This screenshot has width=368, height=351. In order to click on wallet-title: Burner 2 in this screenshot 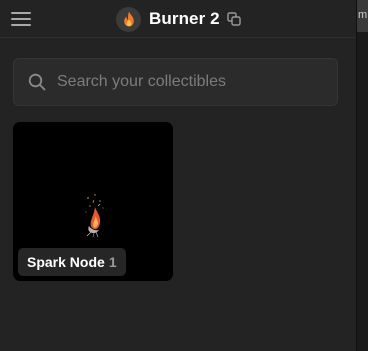, I will do `click(184, 18)`.